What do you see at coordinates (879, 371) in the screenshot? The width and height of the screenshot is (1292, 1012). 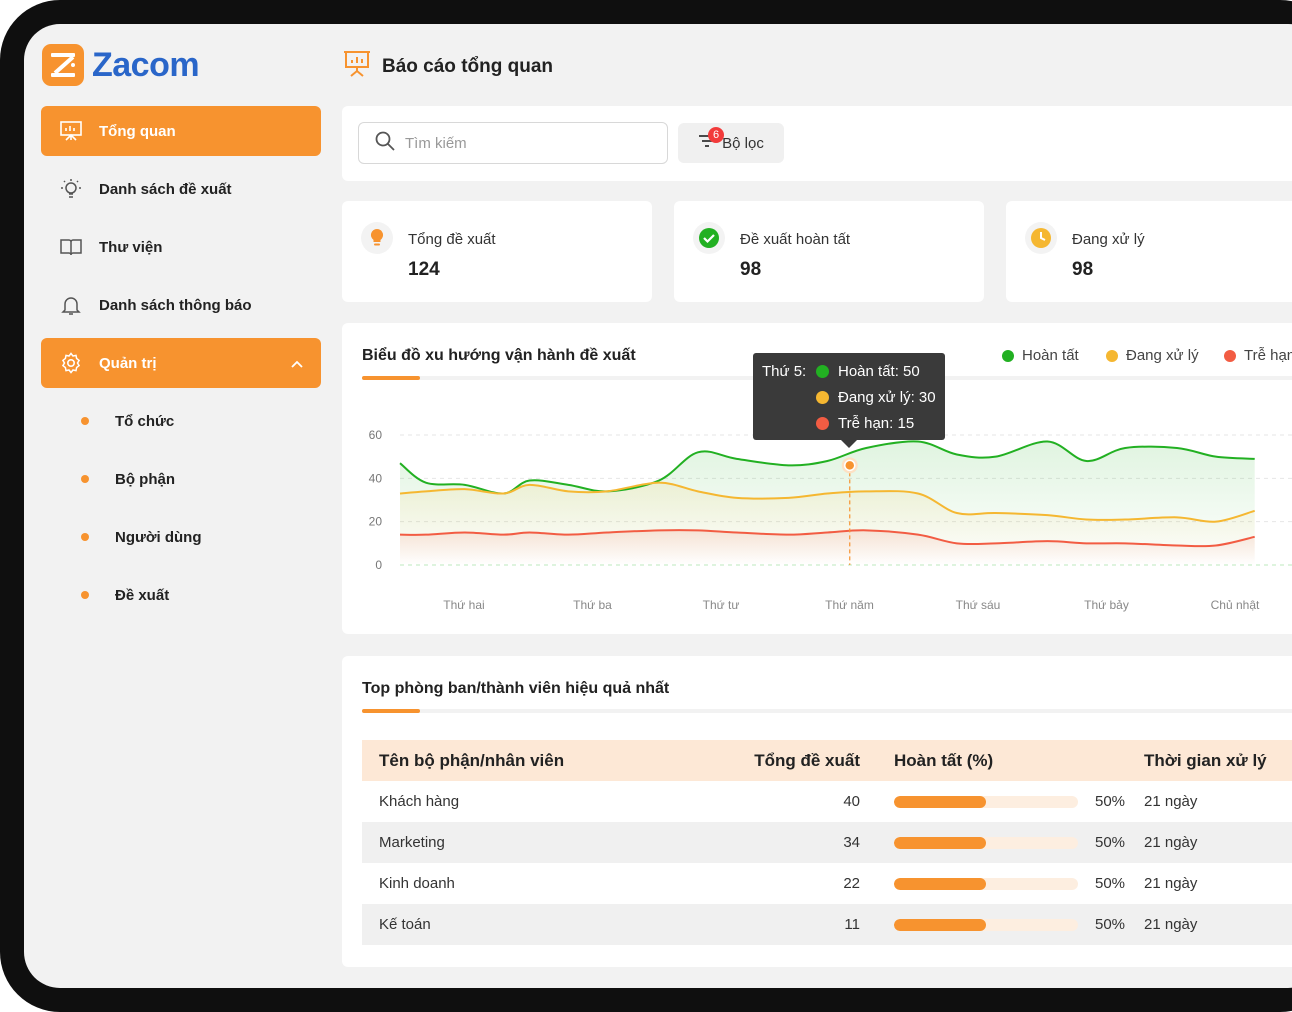 I see `tooltip-text: Hoàn tất: 50` at bounding box center [879, 371].